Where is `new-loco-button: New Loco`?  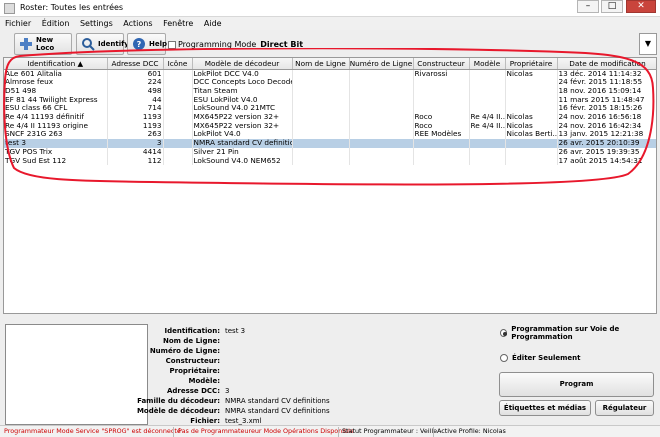 new-loco-button: New Loco is located at coordinates (43, 44).